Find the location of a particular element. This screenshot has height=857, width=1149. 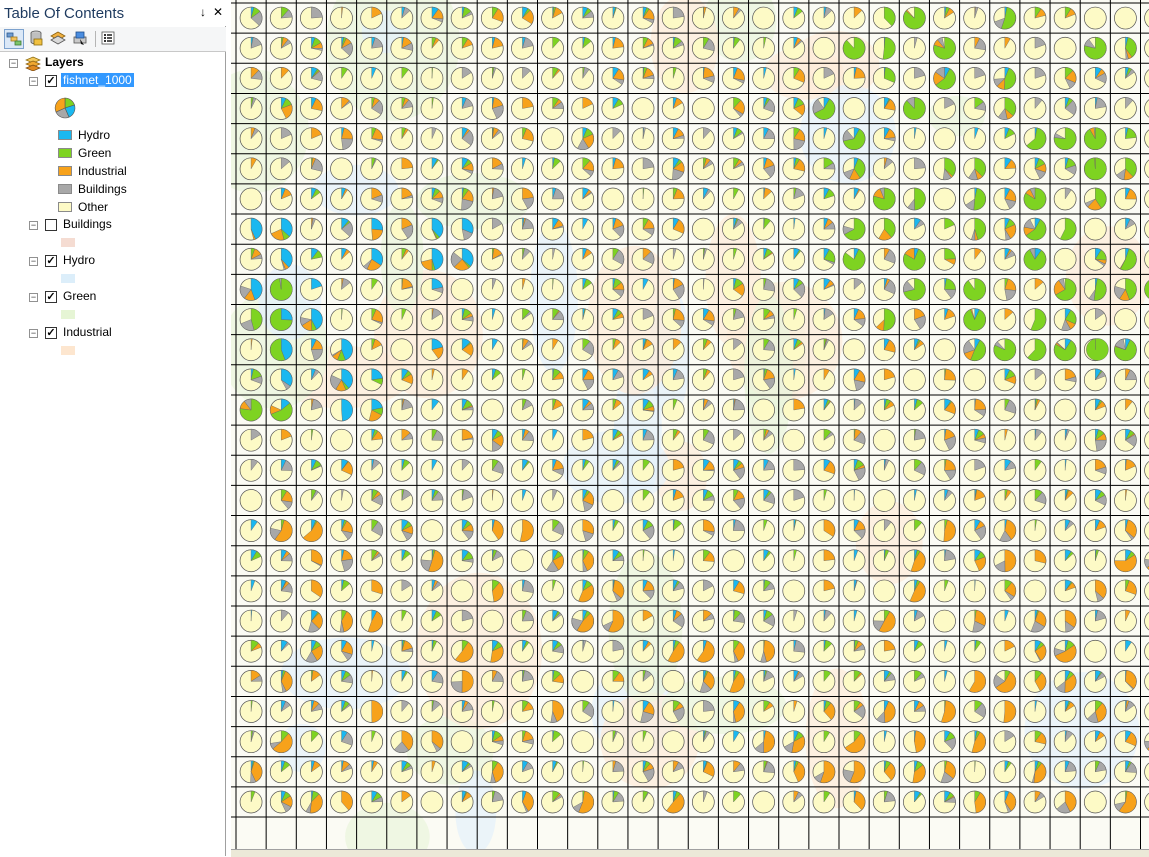

fishnet-expander: − is located at coordinates (33, 81).